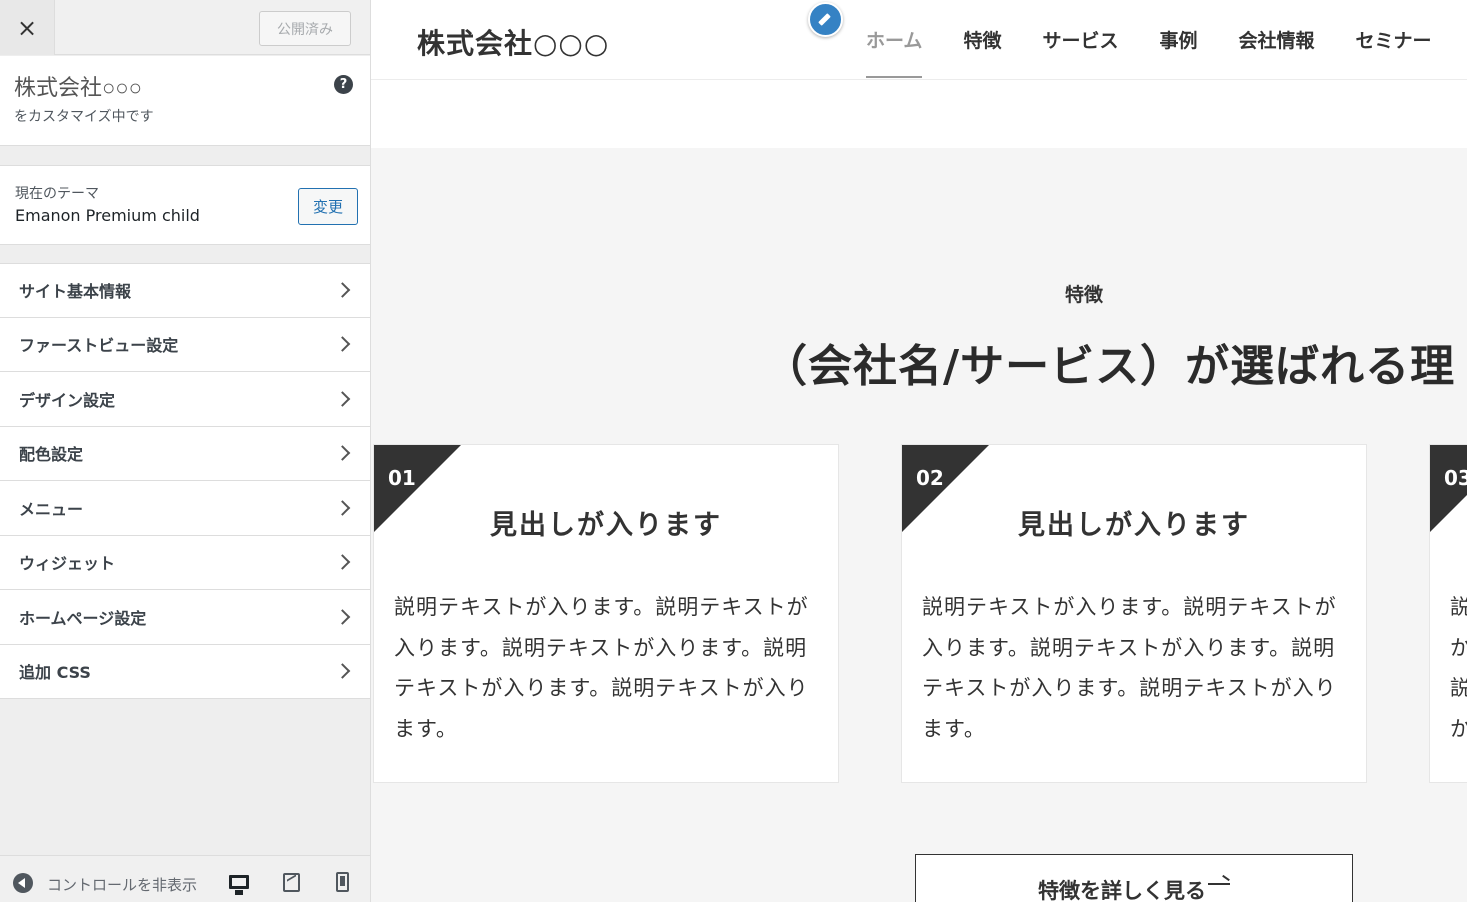 The image size is (1467, 902). What do you see at coordinates (342, 882) in the screenshot?
I see `mobile-preview-icon` at bounding box center [342, 882].